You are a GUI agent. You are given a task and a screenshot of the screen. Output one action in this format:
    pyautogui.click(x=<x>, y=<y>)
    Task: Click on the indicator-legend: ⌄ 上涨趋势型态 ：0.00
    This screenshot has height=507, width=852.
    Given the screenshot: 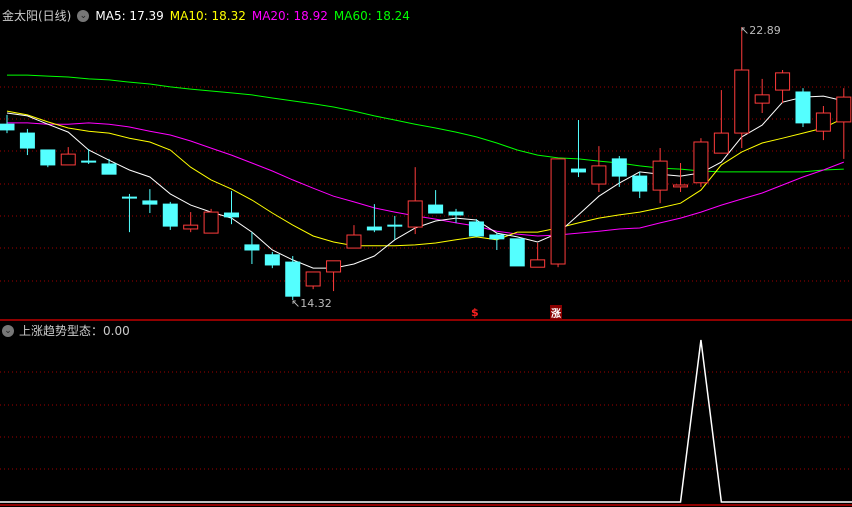 What is the action you would take?
    pyautogui.click(x=66, y=330)
    